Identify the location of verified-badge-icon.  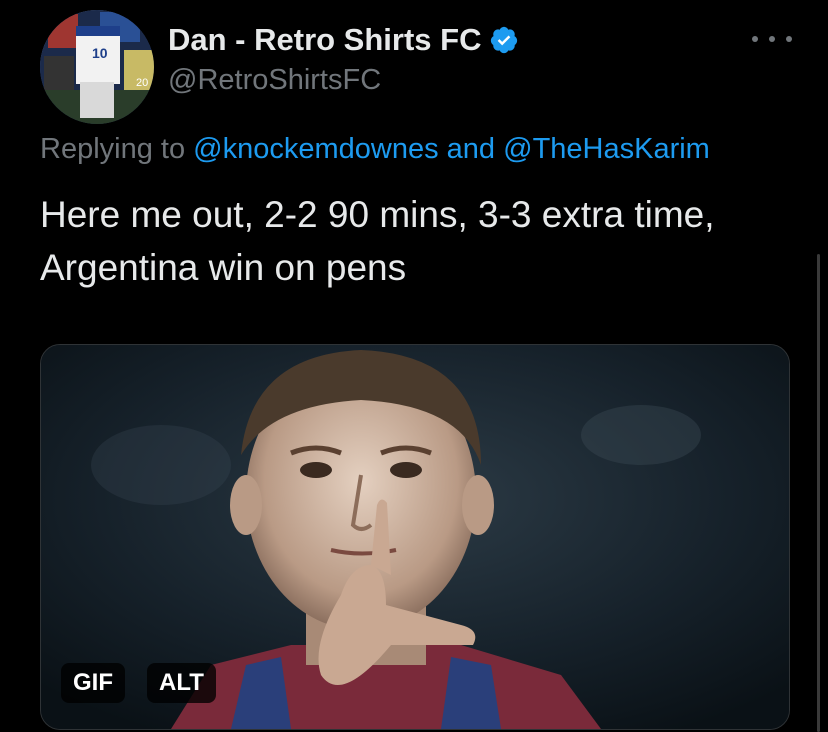
(504, 40).